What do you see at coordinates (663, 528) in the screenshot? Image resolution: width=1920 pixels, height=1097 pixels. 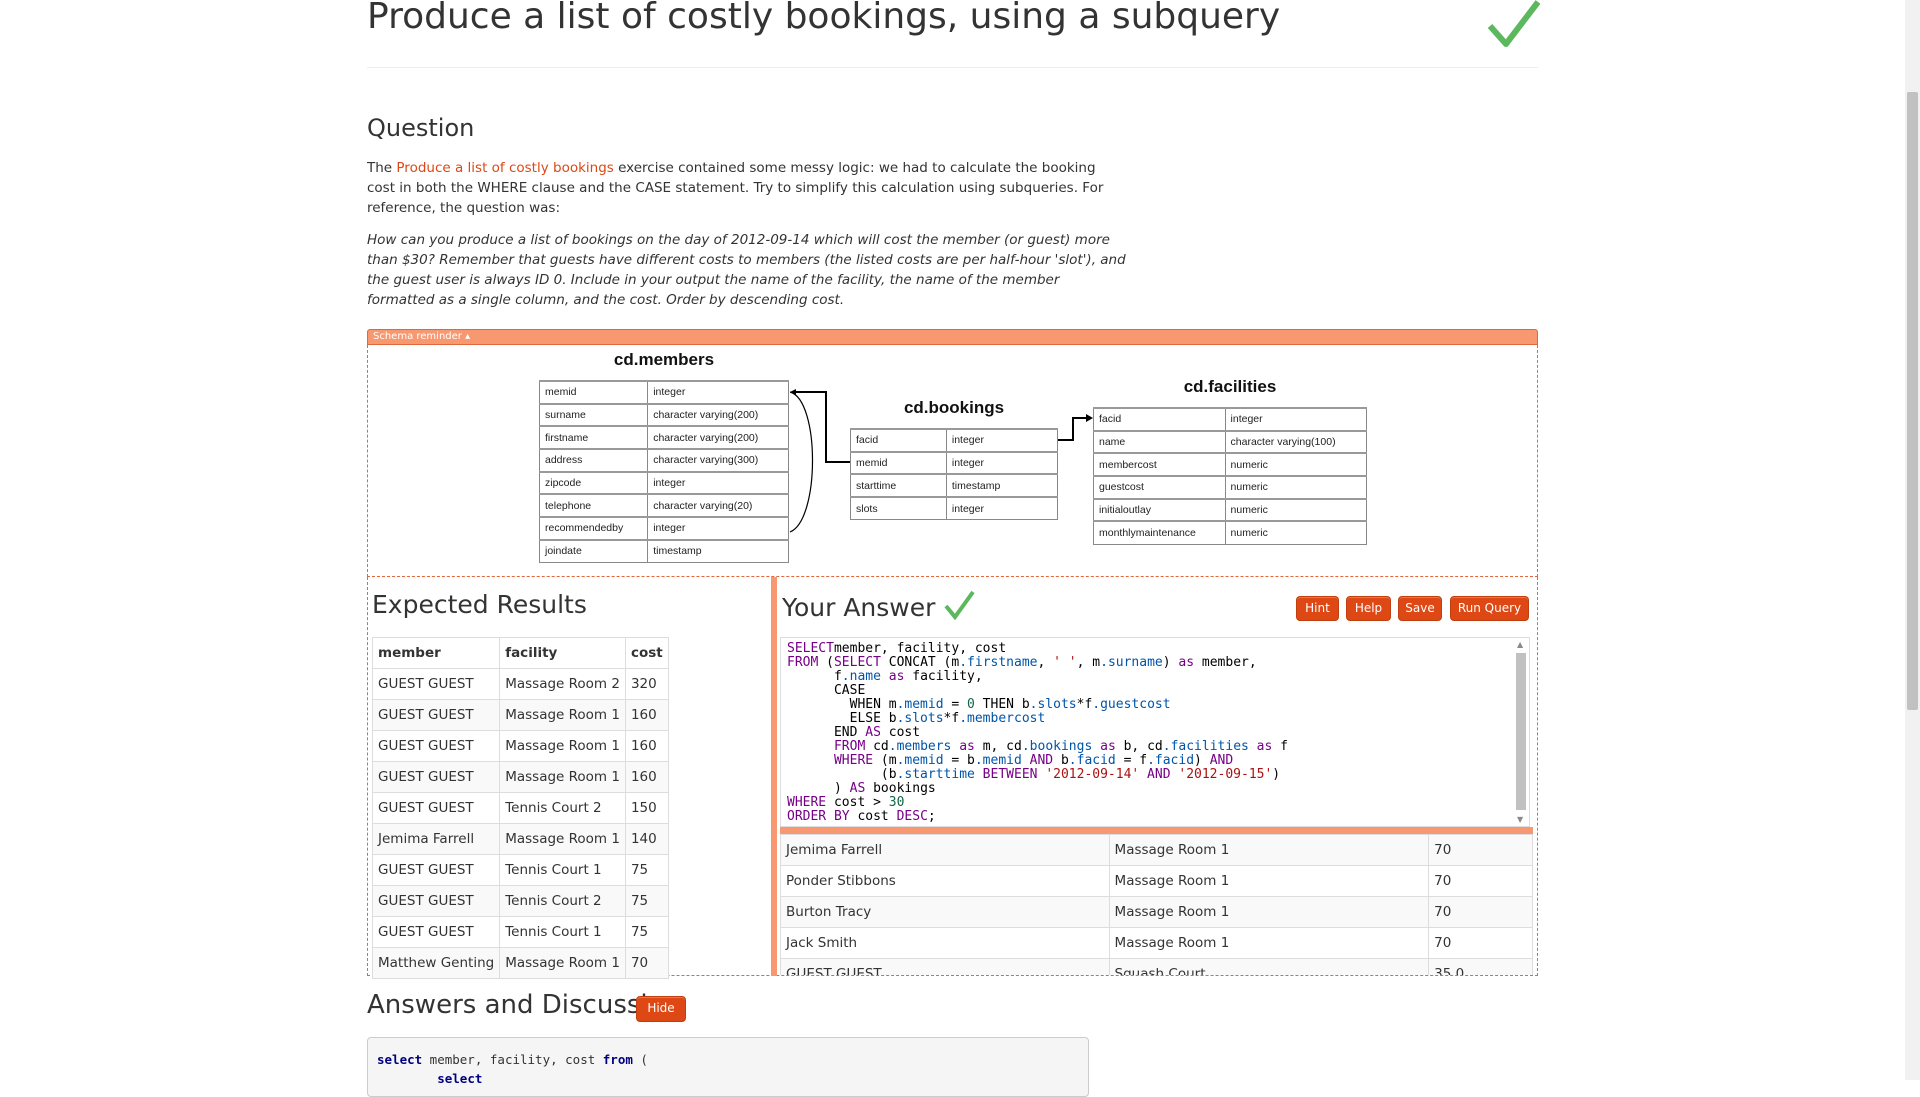 I see `schema-row: recommendedby integer` at bounding box center [663, 528].